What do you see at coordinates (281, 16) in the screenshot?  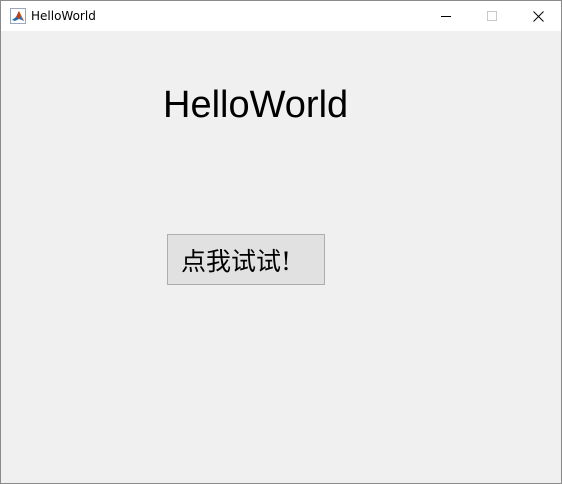 I see `title-bar: HelloWorld` at bounding box center [281, 16].